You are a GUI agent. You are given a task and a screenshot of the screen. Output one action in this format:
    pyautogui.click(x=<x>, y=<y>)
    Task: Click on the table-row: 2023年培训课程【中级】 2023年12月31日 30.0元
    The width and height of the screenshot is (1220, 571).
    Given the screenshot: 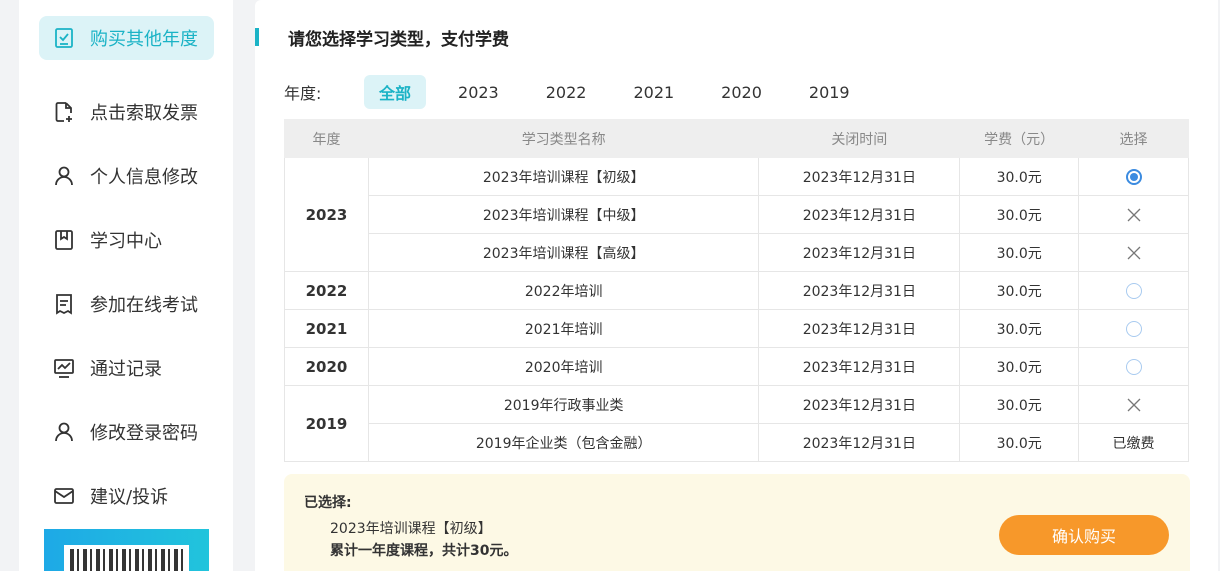 What is the action you would take?
    pyautogui.click(x=737, y=214)
    